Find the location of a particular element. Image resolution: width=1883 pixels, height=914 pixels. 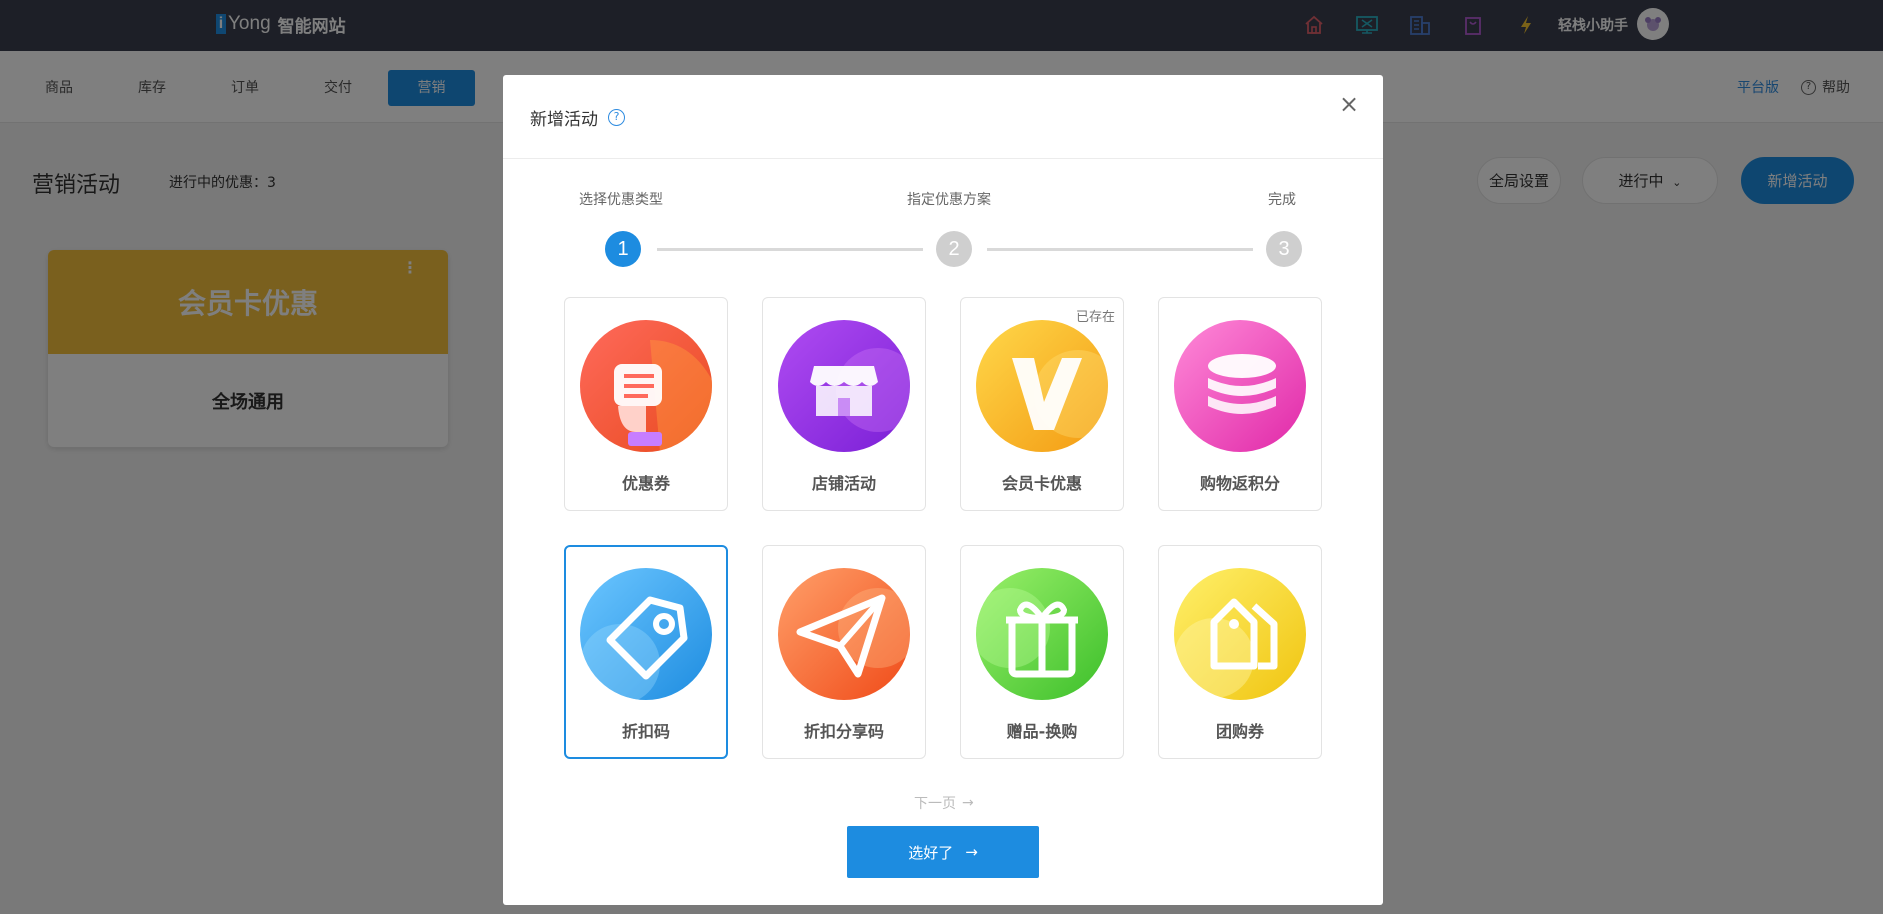

type-card-coupon: 优惠券 is located at coordinates (646, 404).